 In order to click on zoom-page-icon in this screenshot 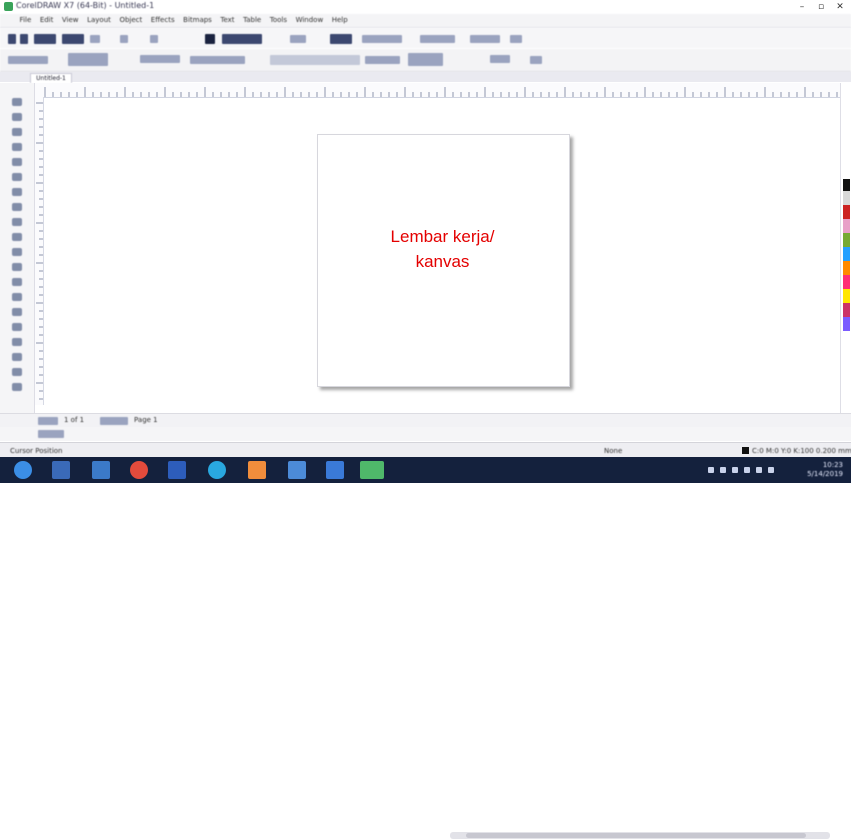, I will do `click(51, 434)`.